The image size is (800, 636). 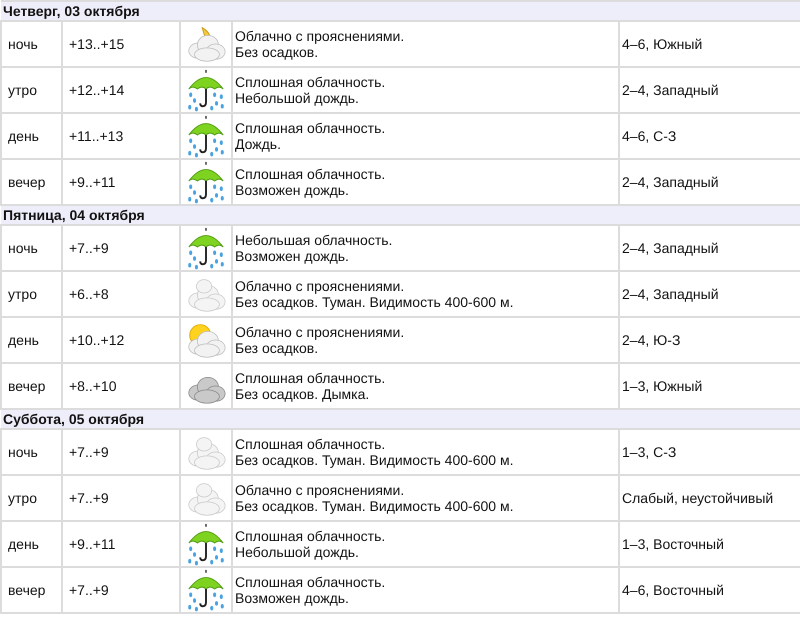 What do you see at coordinates (400, 215) in the screenshot?
I see `day-header: Пятница, 04 октября` at bounding box center [400, 215].